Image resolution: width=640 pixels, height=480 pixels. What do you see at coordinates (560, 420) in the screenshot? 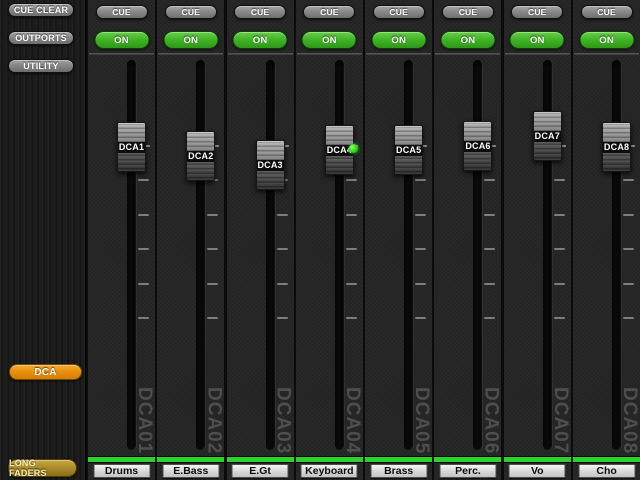
I see `channel-id-watermark: DCA07` at bounding box center [560, 420].